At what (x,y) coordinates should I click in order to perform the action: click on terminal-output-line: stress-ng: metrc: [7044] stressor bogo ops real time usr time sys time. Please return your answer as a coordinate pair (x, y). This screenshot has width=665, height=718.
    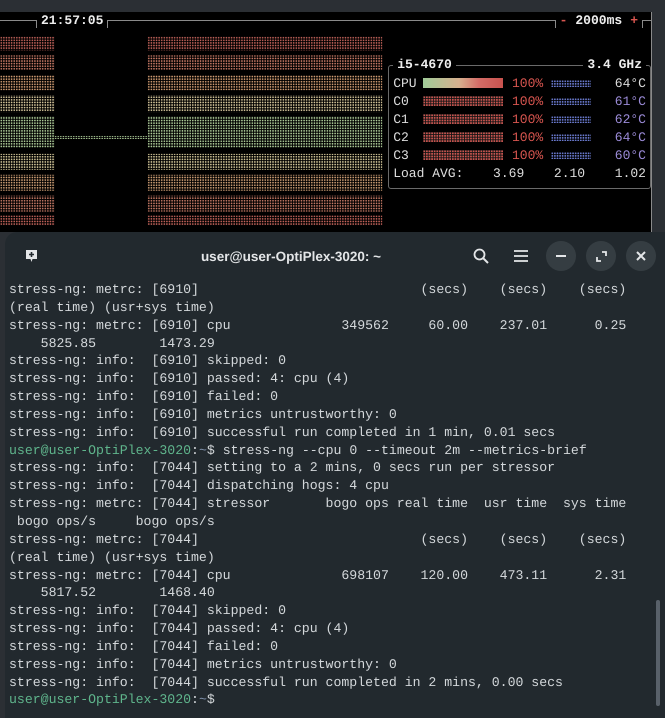
    Looking at the image, I should click on (317, 504).